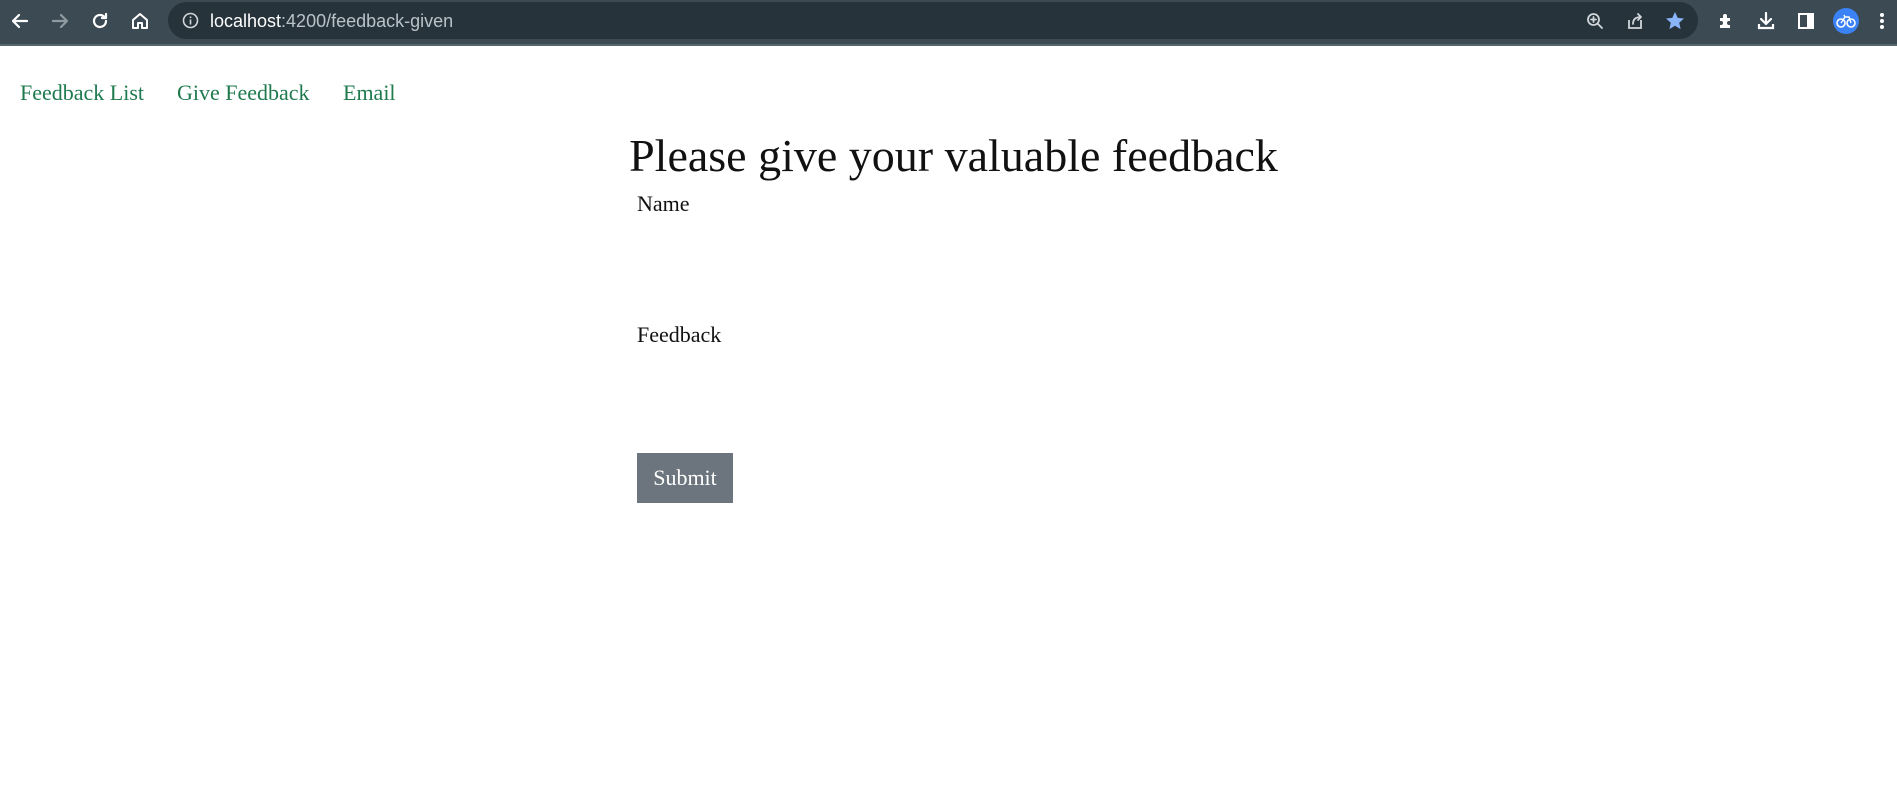  I want to click on menu-icon, so click(1882, 21).